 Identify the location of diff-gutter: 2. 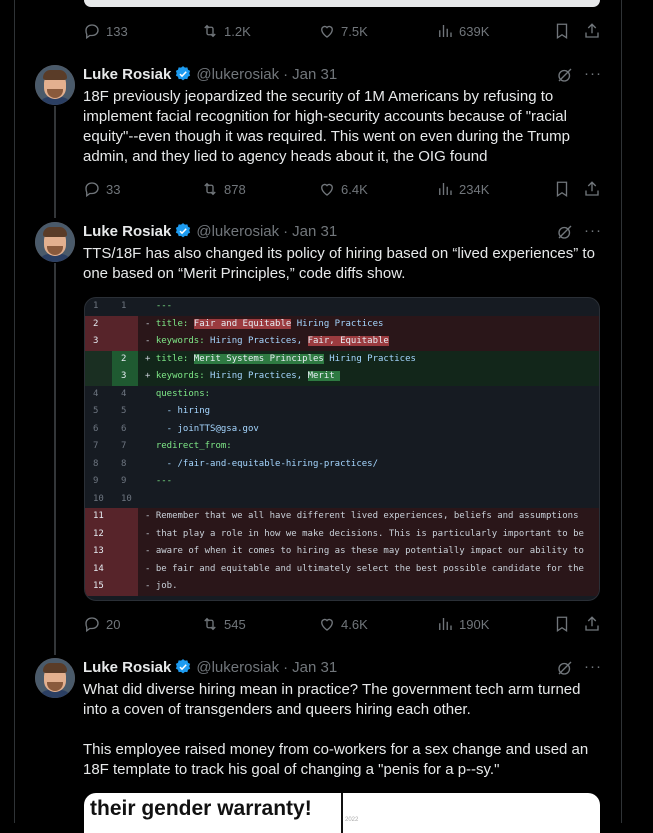
(111, 359).